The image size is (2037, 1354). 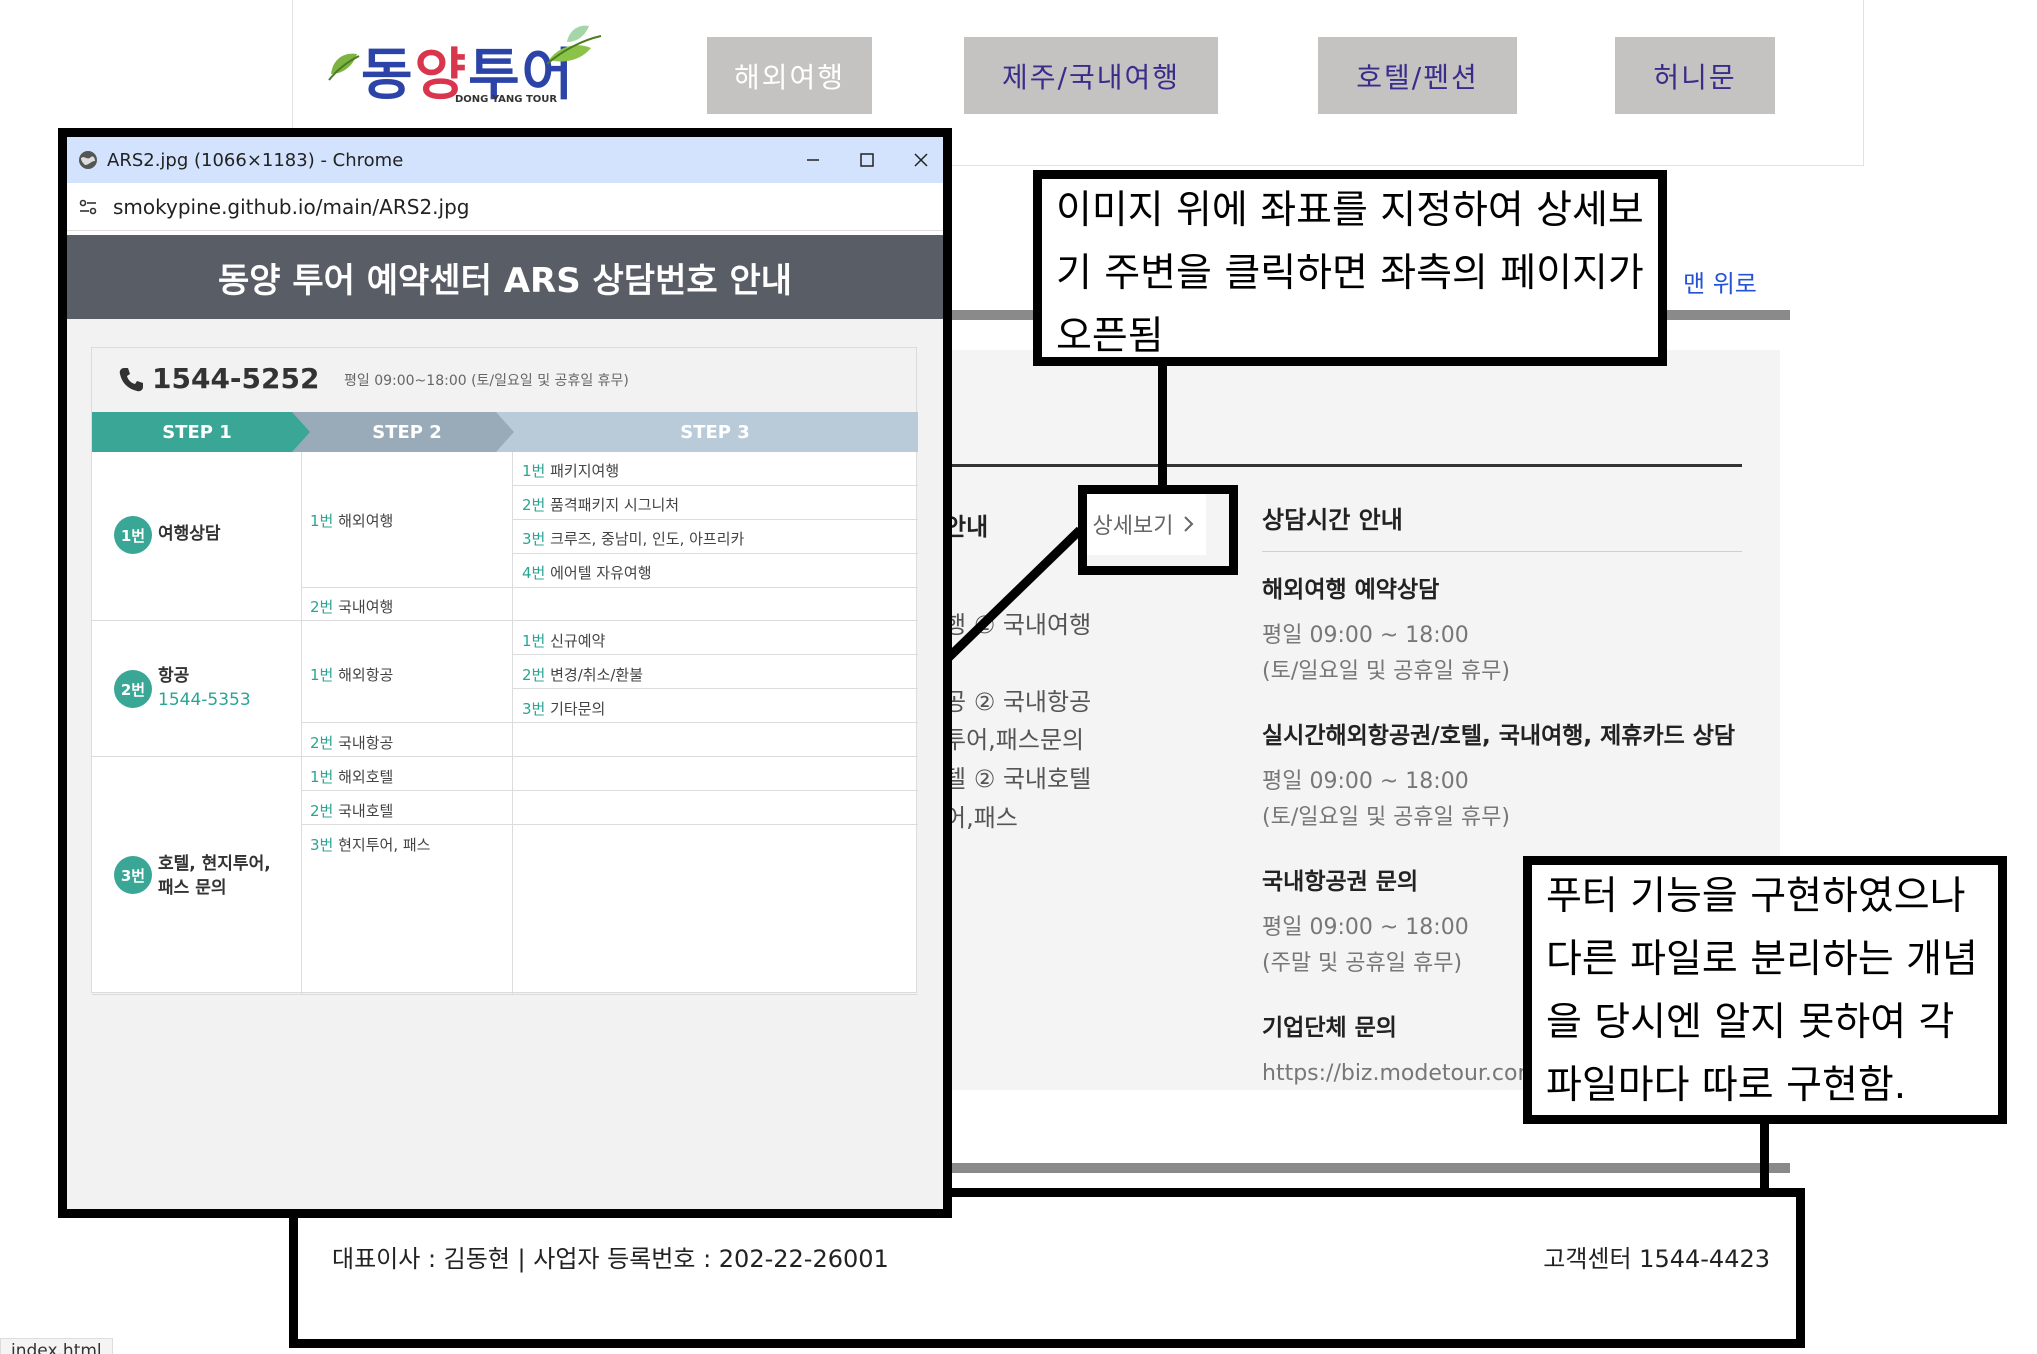 I want to click on category-badge-2: 2번, so click(x=133, y=689).